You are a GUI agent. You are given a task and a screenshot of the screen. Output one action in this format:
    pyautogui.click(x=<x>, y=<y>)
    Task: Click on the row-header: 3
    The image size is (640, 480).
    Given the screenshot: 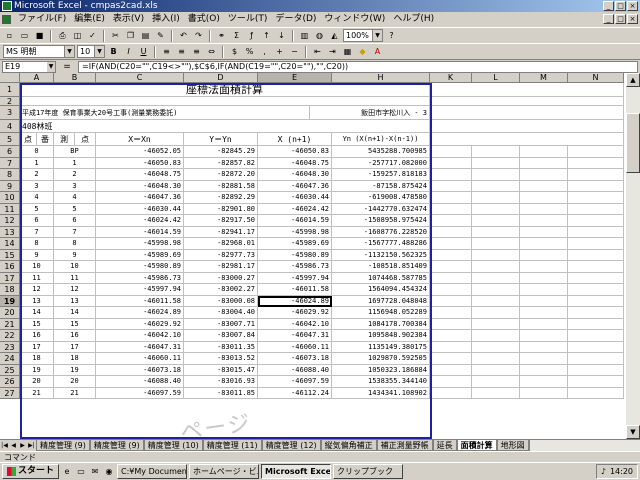 What is the action you would take?
    pyautogui.click(x=10, y=113)
    